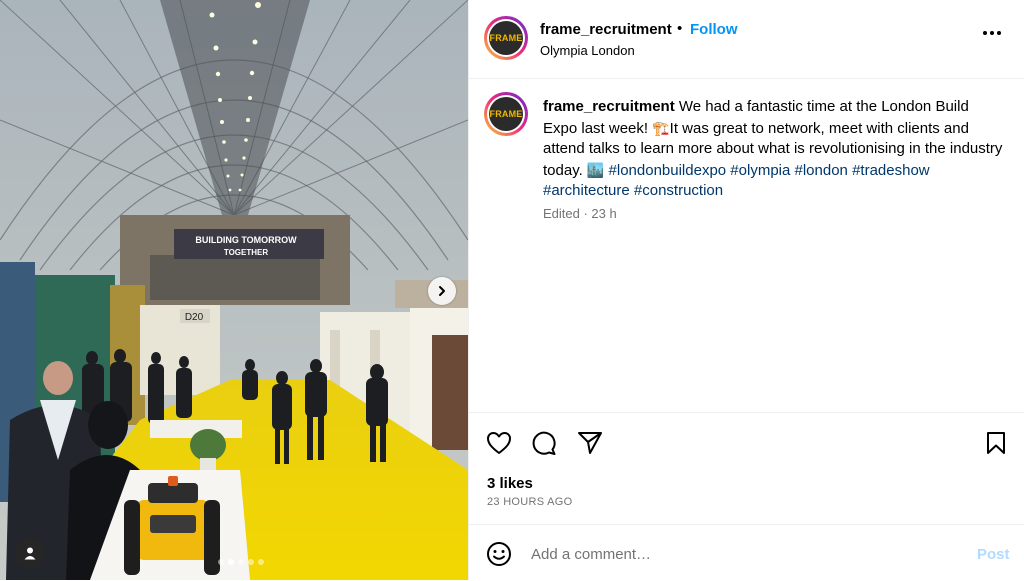 The width and height of the screenshot is (1024, 581). I want to click on carousel-dot-active, so click(231, 562).